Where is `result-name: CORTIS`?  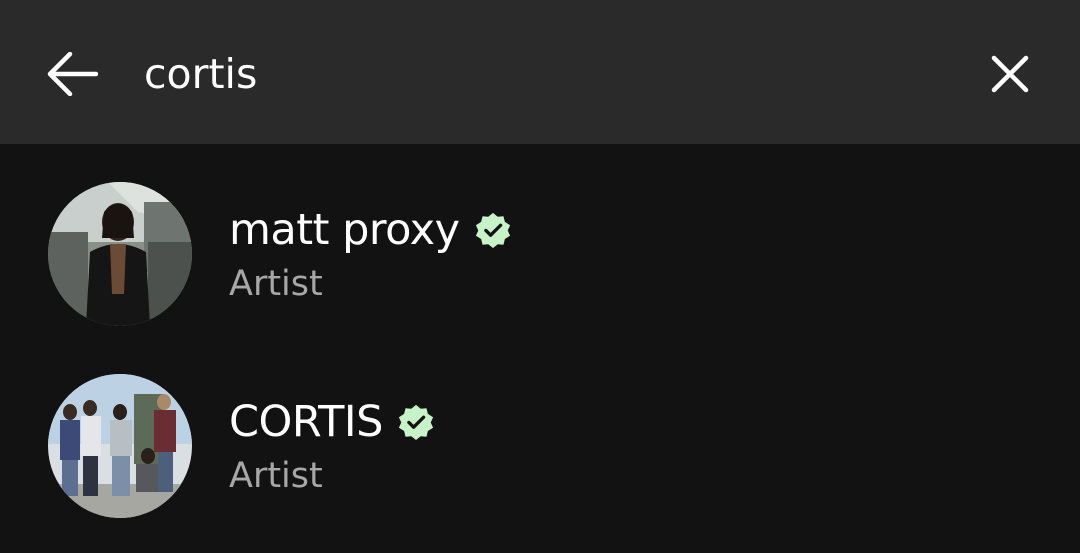
result-name: CORTIS is located at coordinates (306, 422).